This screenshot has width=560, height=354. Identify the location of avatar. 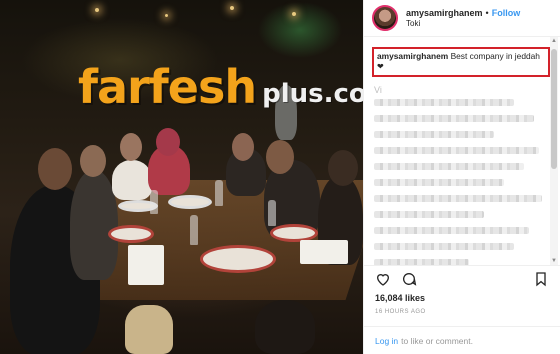
(385, 18).